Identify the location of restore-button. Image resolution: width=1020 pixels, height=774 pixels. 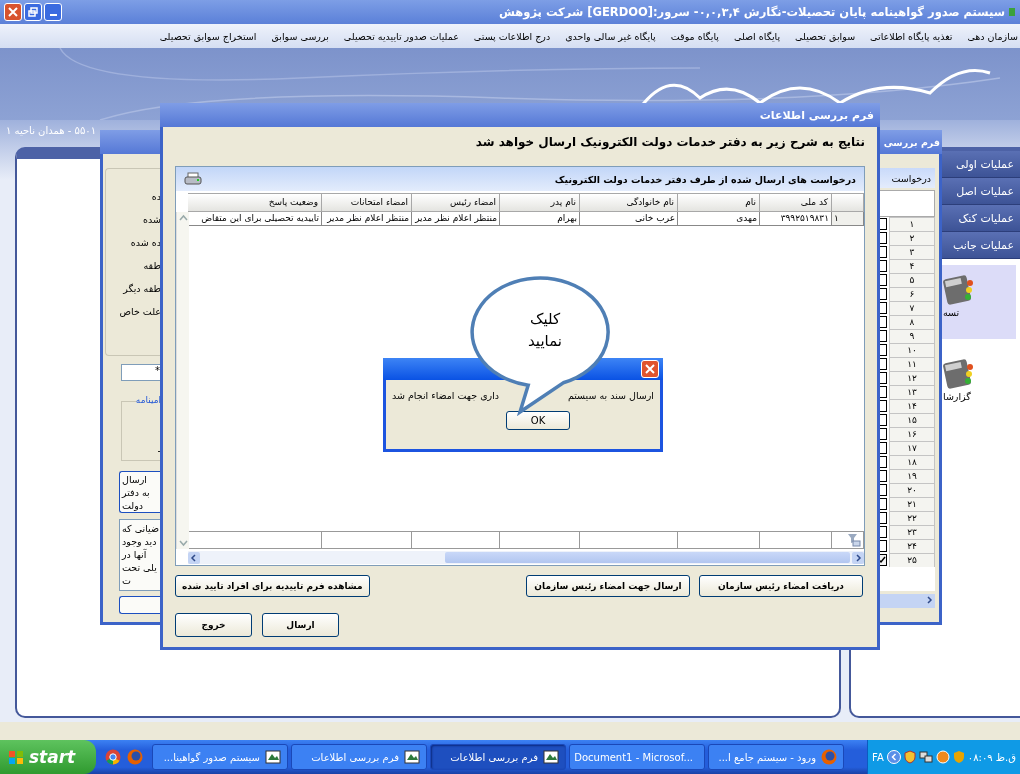
(33, 12).